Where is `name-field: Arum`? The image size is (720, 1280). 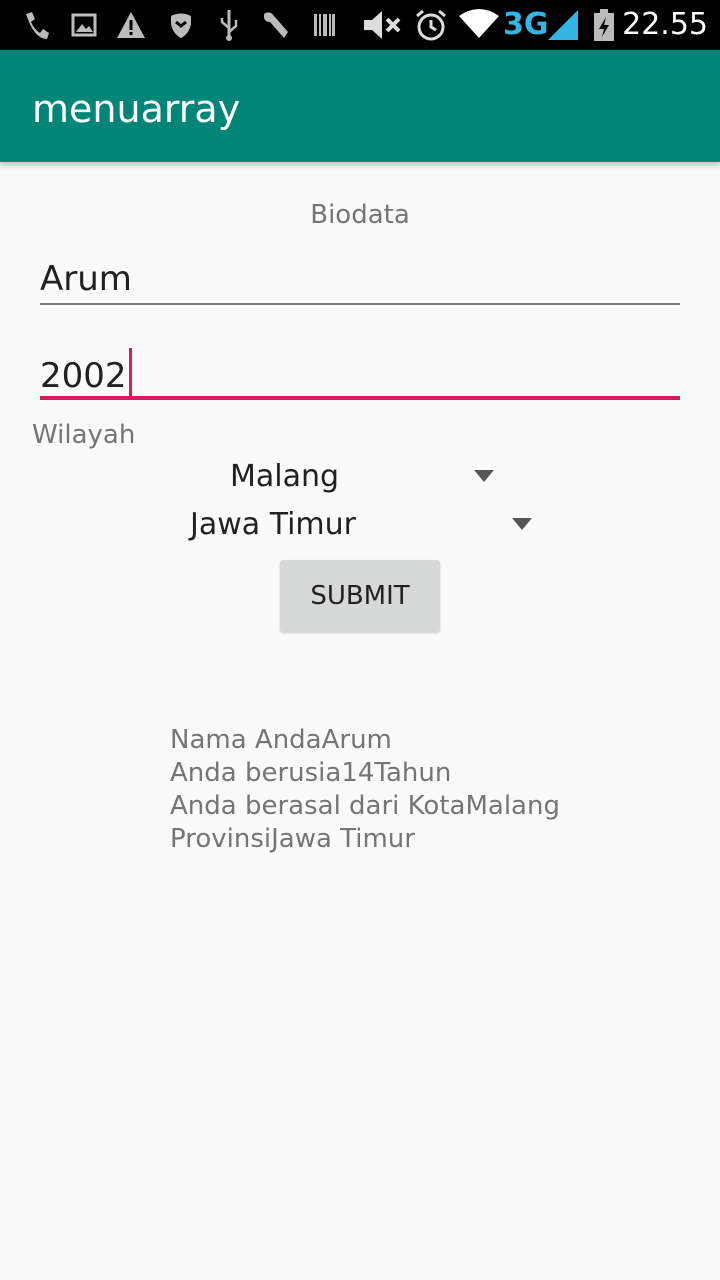
name-field: Arum is located at coordinates (360, 282).